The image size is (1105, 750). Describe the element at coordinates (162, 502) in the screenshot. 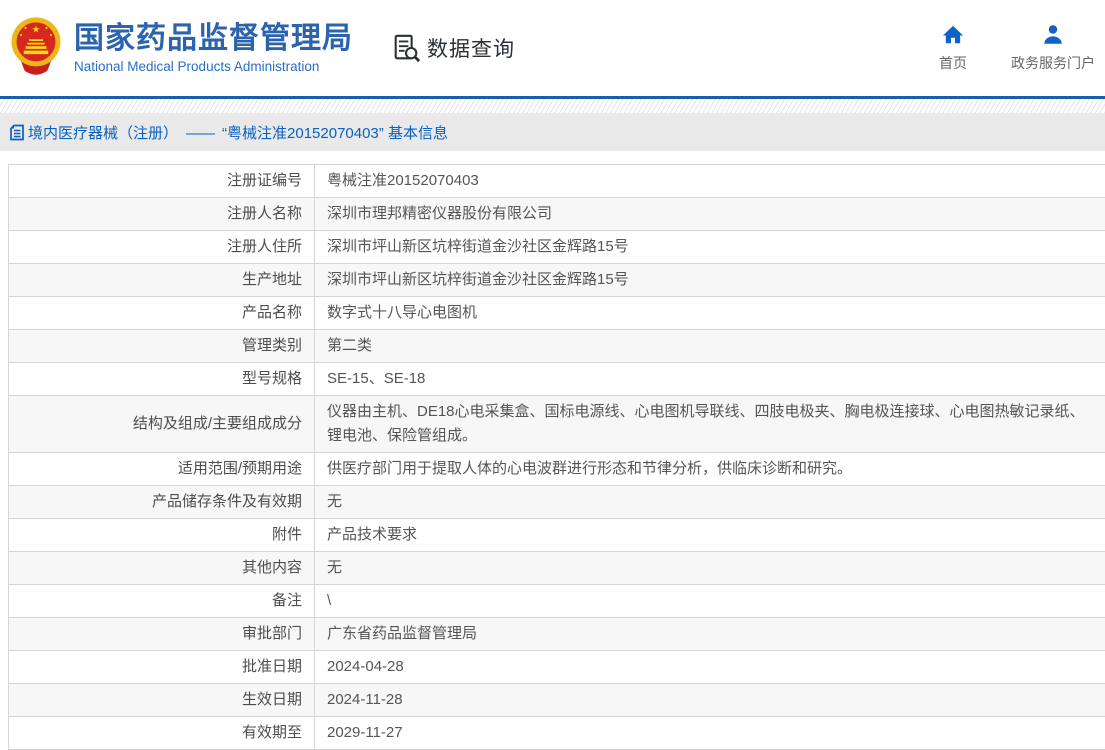

I see `field-label: 产品储存条件及有效期` at that location.